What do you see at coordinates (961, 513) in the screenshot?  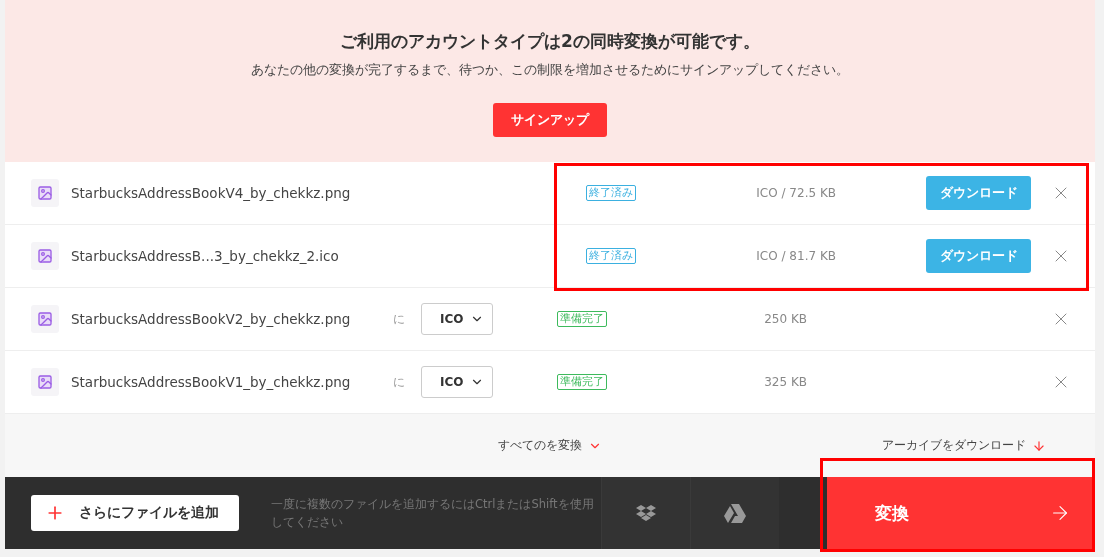 I see `convert-button: 変換` at bounding box center [961, 513].